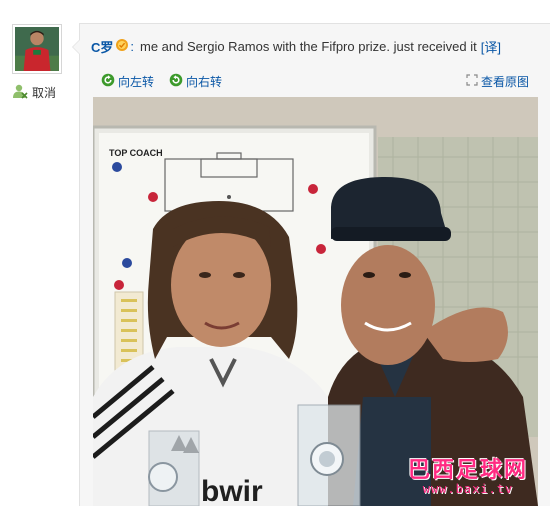  Describe the element at coordinates (204, 82) in the screenshot. I see `rotate-right-label: 向右转` at that location.